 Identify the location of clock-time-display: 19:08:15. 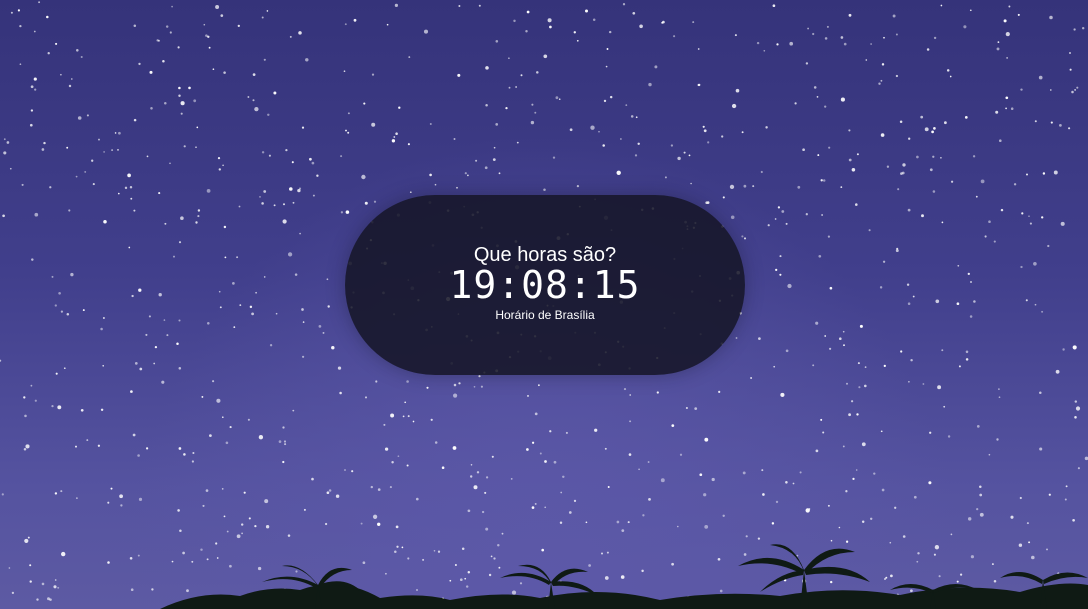
(545, 285).